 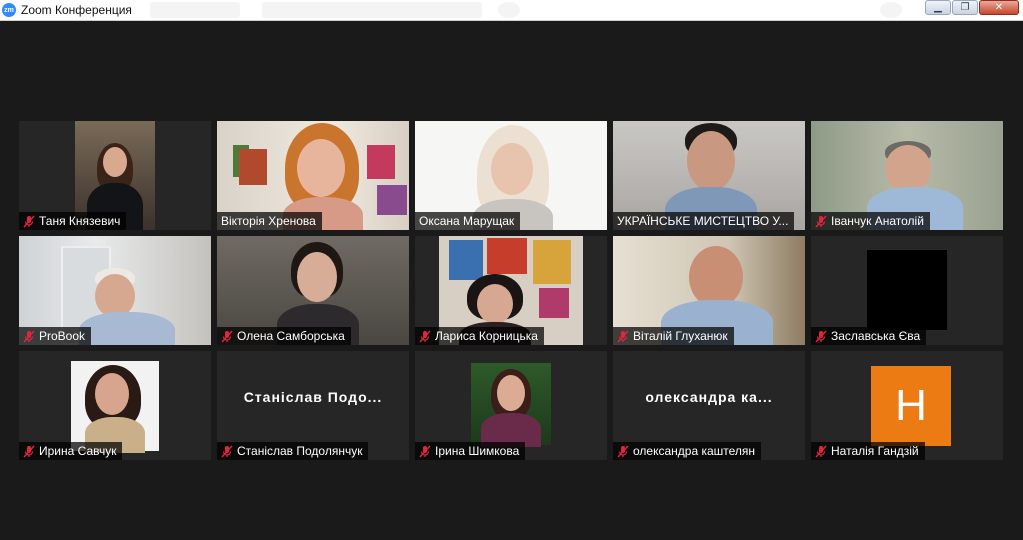 What do you see at coordinates (80, 221) in the screenshot?
I see `participant-name: Таня Князевич` at bounding box center [80, 221].